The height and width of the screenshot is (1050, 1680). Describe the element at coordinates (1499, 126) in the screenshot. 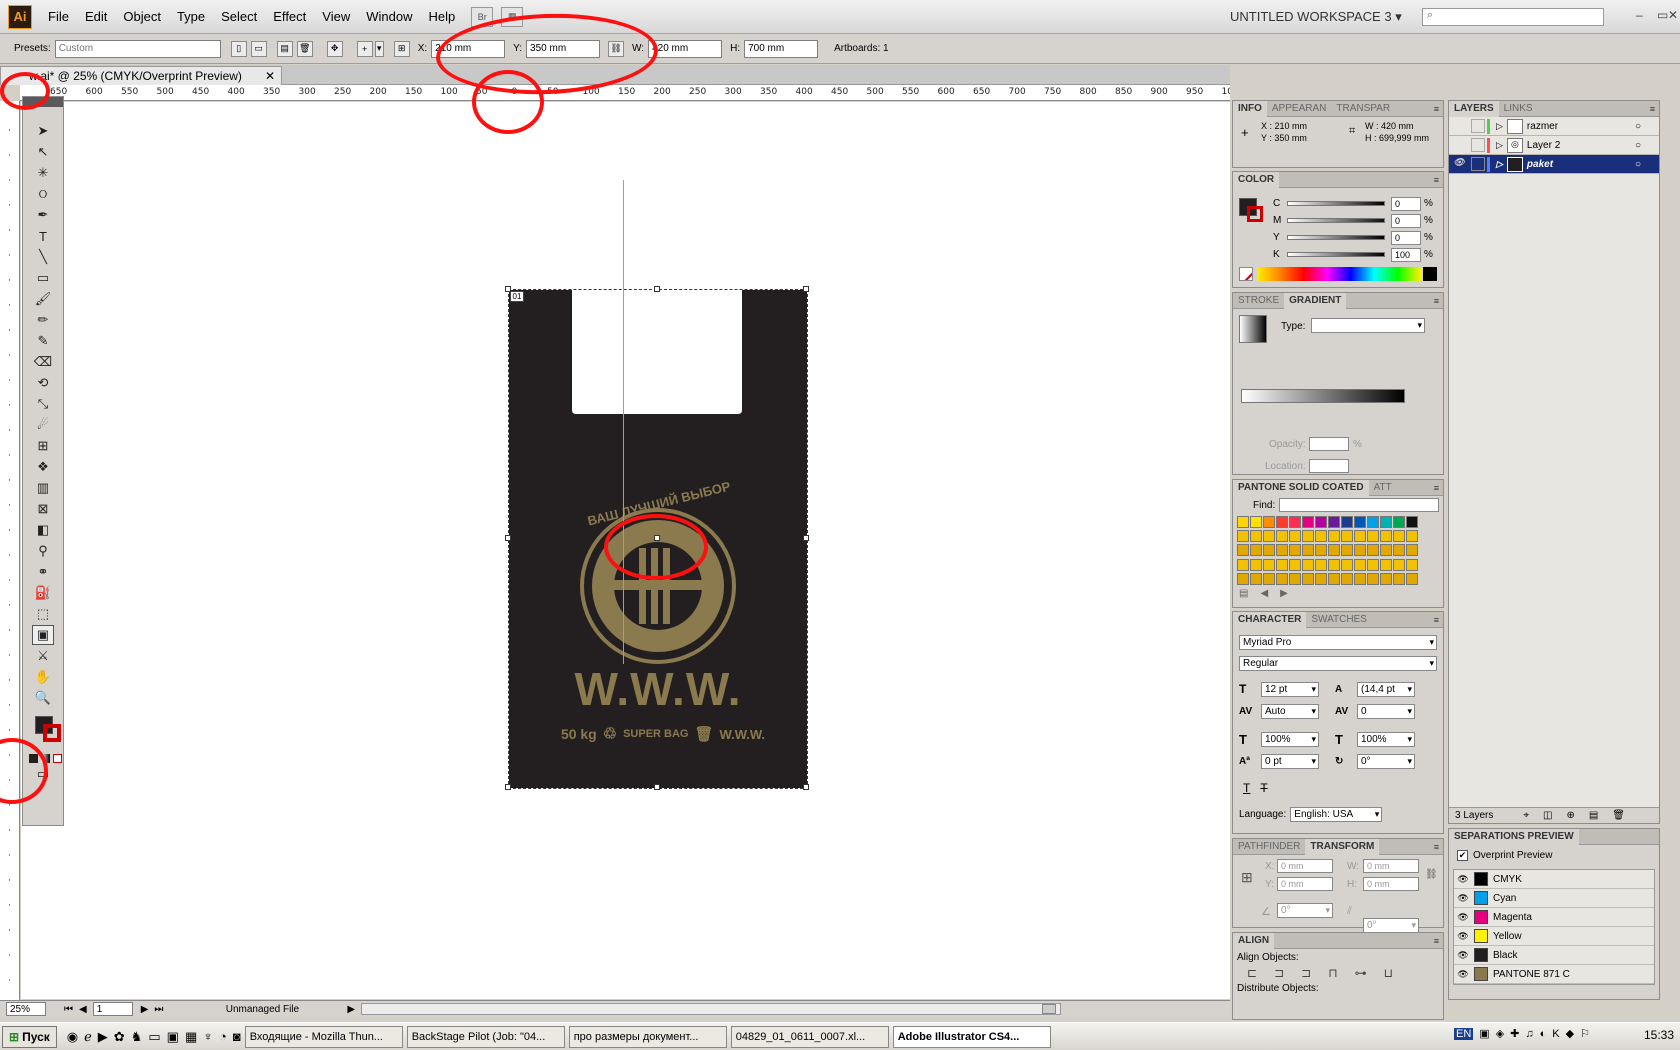

I see `expand-arrow-icon: ▷` at that location.